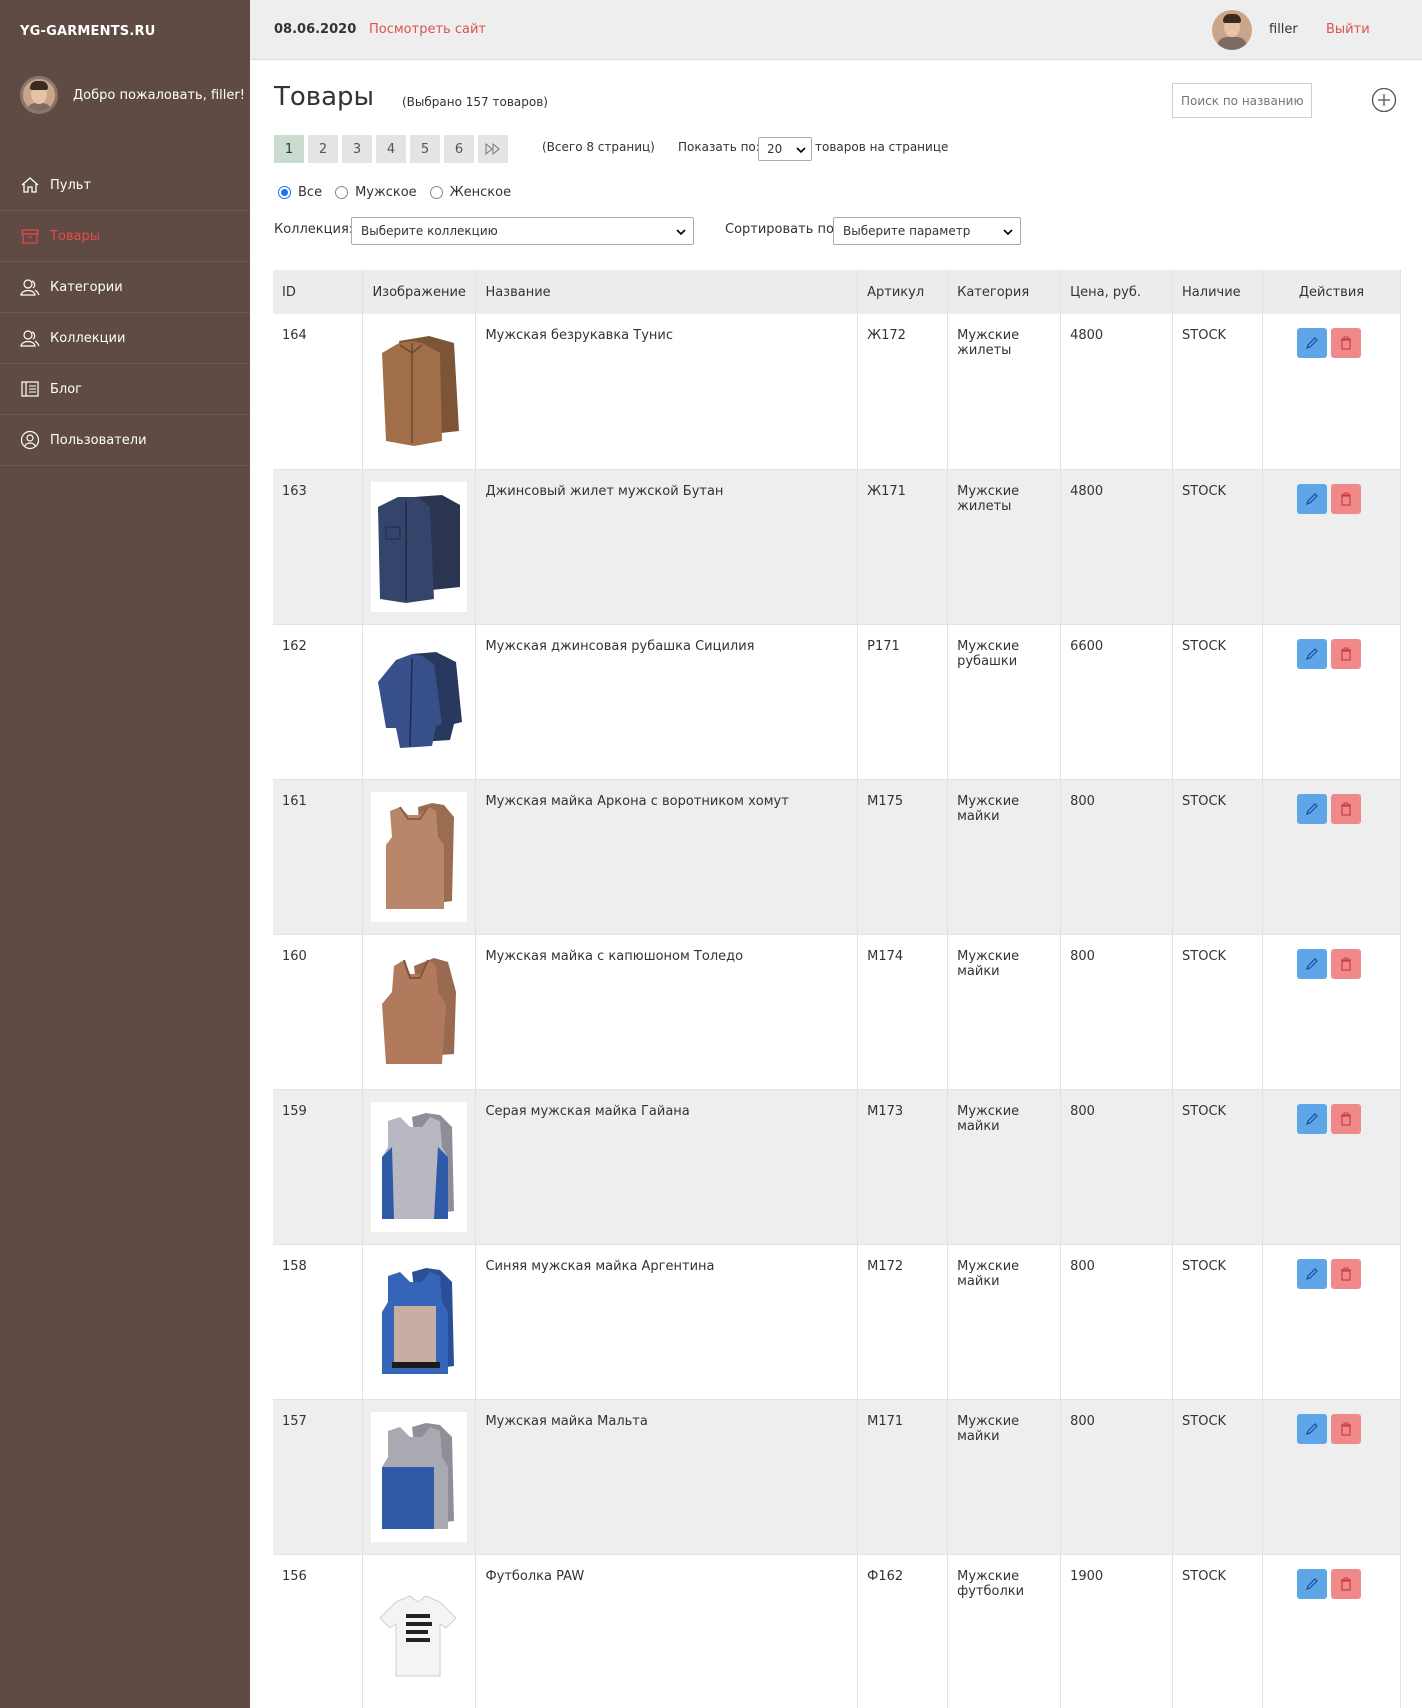 Image resolution: width=1422 pixels, height=1708 pixels. I want to click on vest-brown-icon, so click(419, 391).